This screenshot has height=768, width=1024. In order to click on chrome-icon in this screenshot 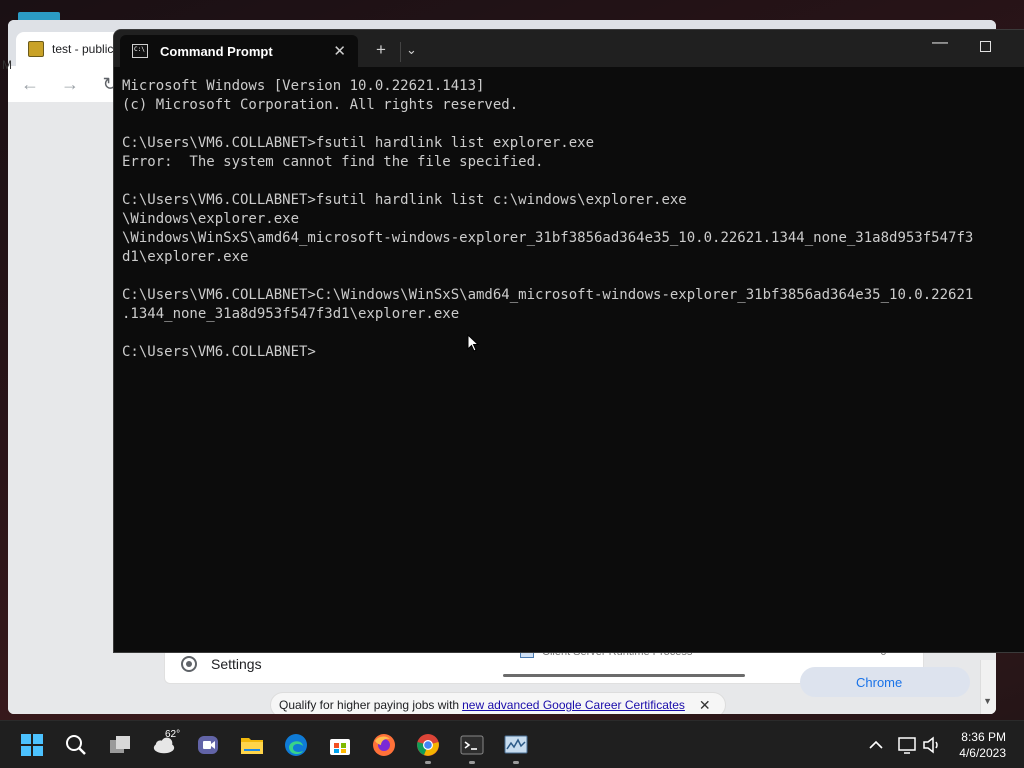, I will do `click(428, 745)`.